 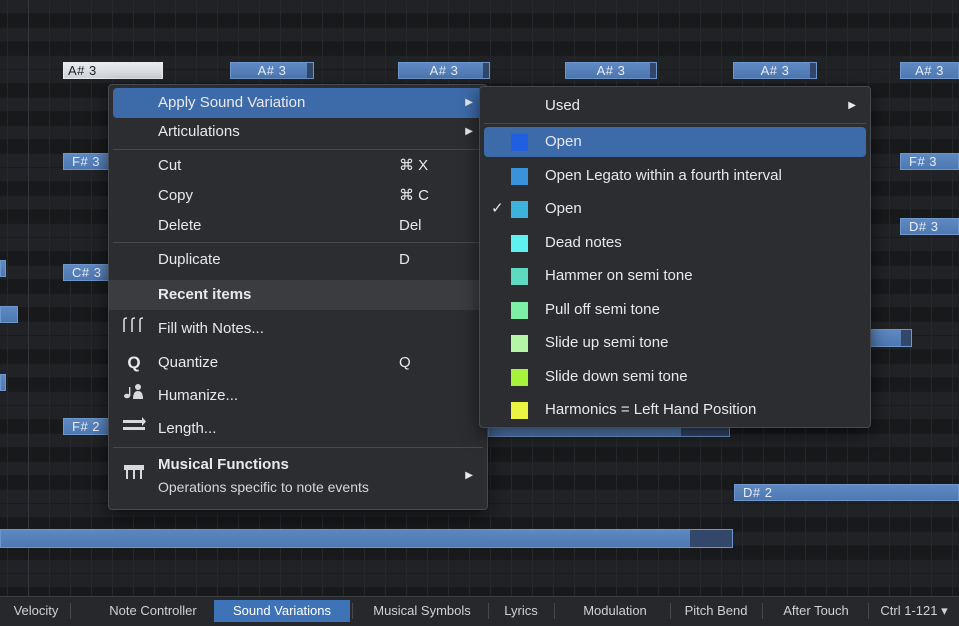 I want to click on menu-item-apply-sound-variation: Apply Sound Variation ▶, so click(x=298, y=103).